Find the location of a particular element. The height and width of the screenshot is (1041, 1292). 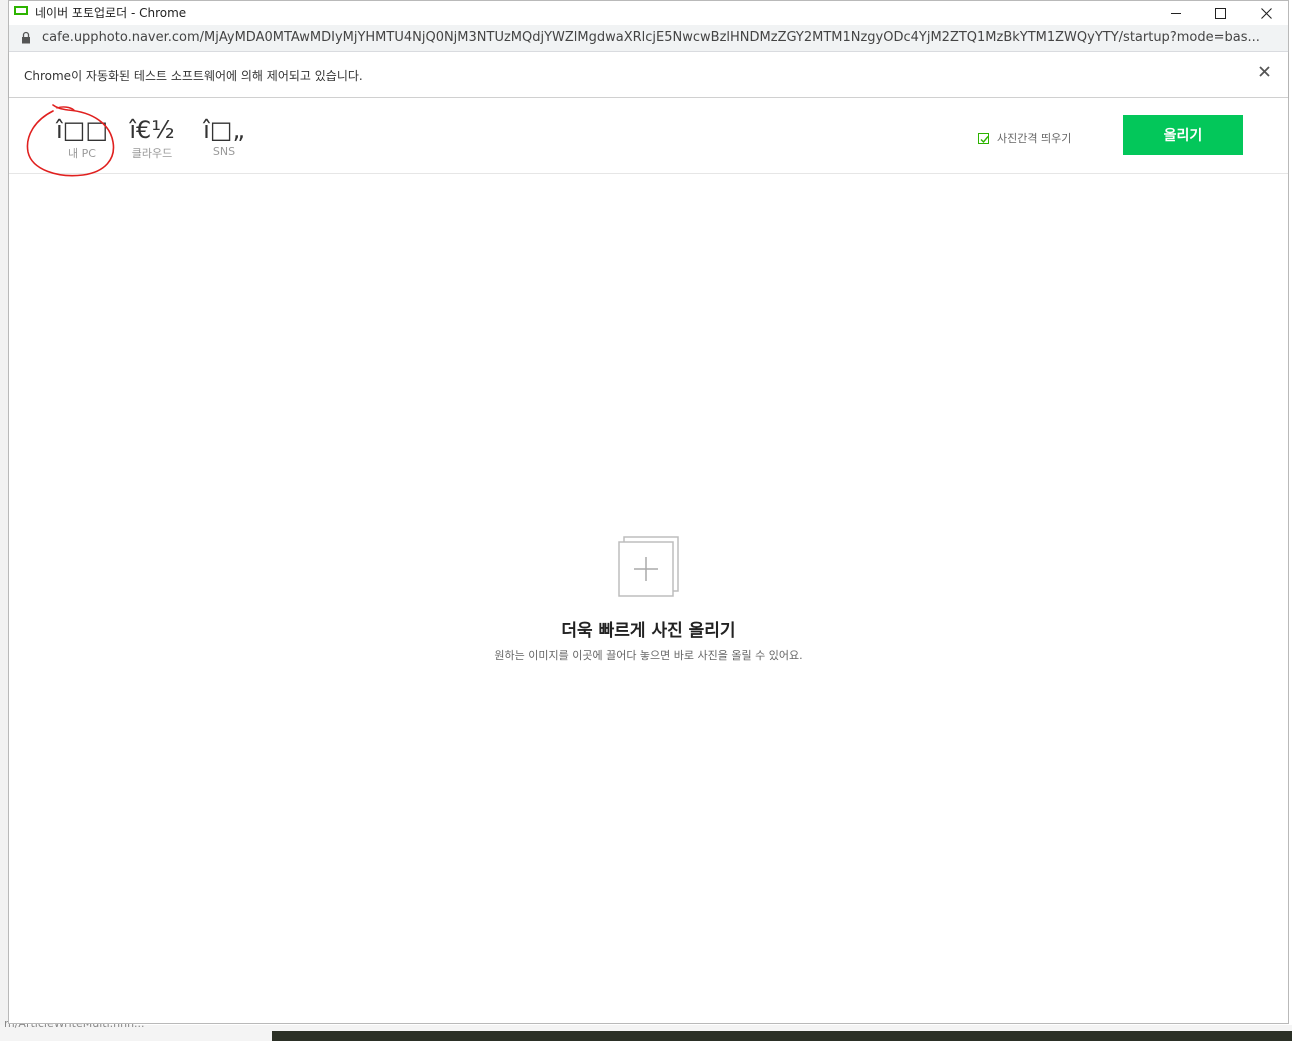

infobar-close-button is located at coordinates (1264, 72).